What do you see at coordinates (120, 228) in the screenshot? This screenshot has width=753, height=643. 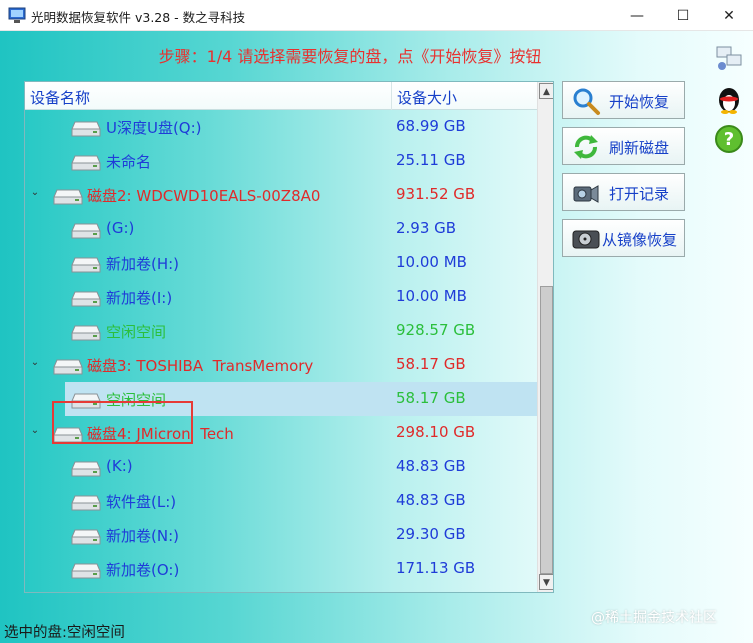 I see `device-name: (G:)` at bounding box center [120, 228].